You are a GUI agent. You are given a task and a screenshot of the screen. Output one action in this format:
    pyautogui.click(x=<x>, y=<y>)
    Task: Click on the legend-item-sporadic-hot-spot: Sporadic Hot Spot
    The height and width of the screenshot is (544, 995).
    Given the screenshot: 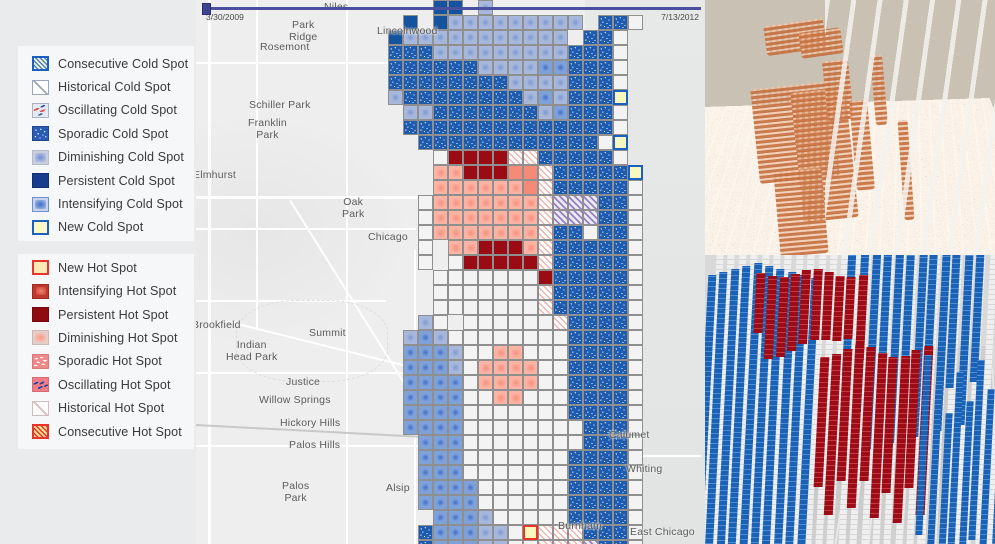 What is the action you would take?
    pyautogui.click(x=106, y=361)
    